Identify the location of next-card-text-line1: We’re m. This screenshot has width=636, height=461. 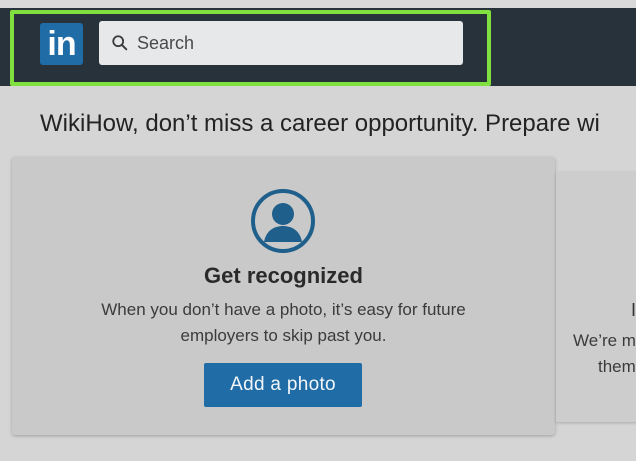
(604, 340).